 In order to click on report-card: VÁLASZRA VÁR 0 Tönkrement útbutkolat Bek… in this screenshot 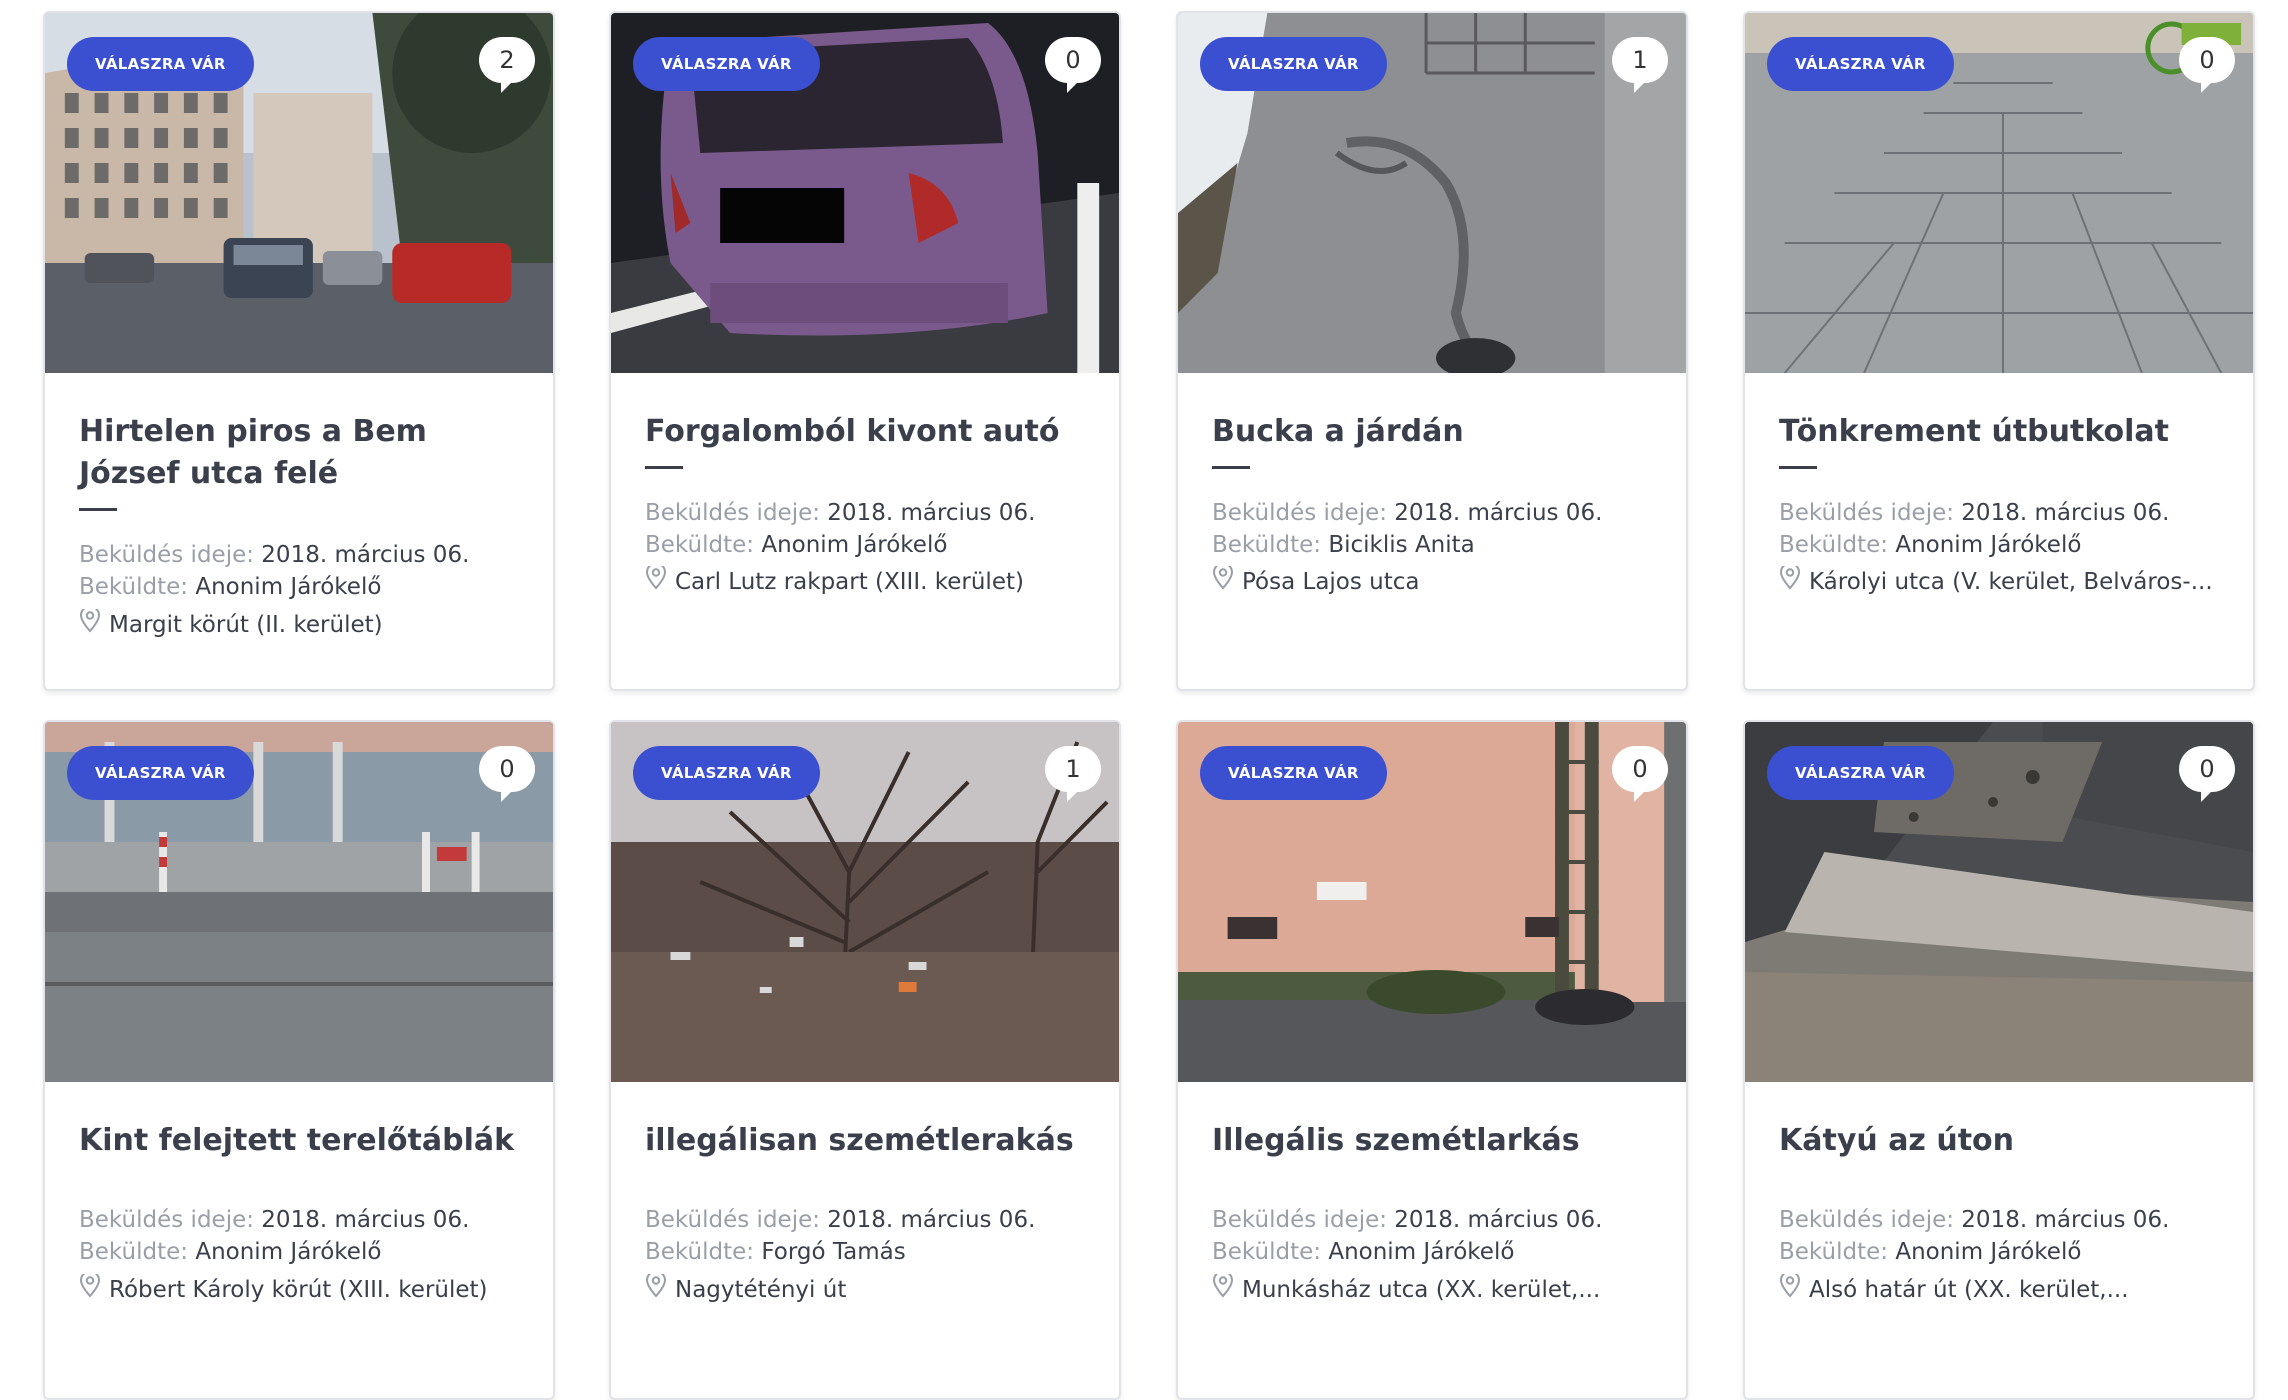, I will do `click(1999, 351)`.